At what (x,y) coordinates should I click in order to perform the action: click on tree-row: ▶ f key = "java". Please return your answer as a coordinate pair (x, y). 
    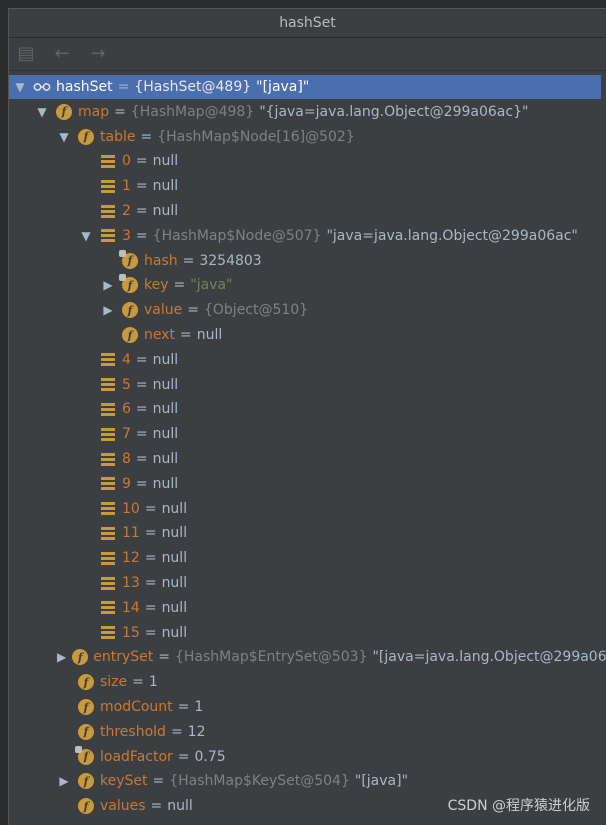
    Looking at the image, I should click on (307, 285).